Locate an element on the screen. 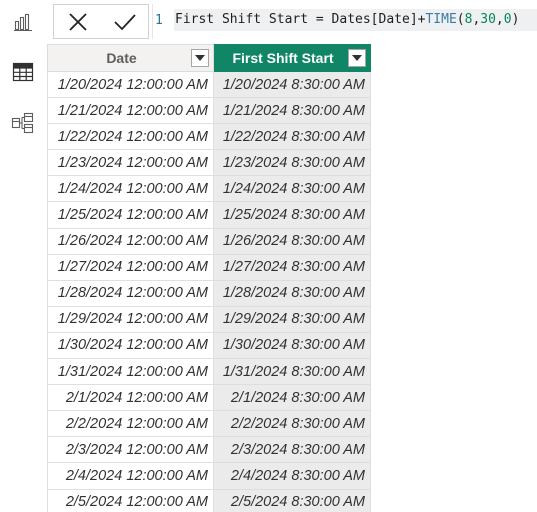 Image resolution: width=537 pixels, height=512 pixels. formula-action-buttons is located at coordinates (101, 21).